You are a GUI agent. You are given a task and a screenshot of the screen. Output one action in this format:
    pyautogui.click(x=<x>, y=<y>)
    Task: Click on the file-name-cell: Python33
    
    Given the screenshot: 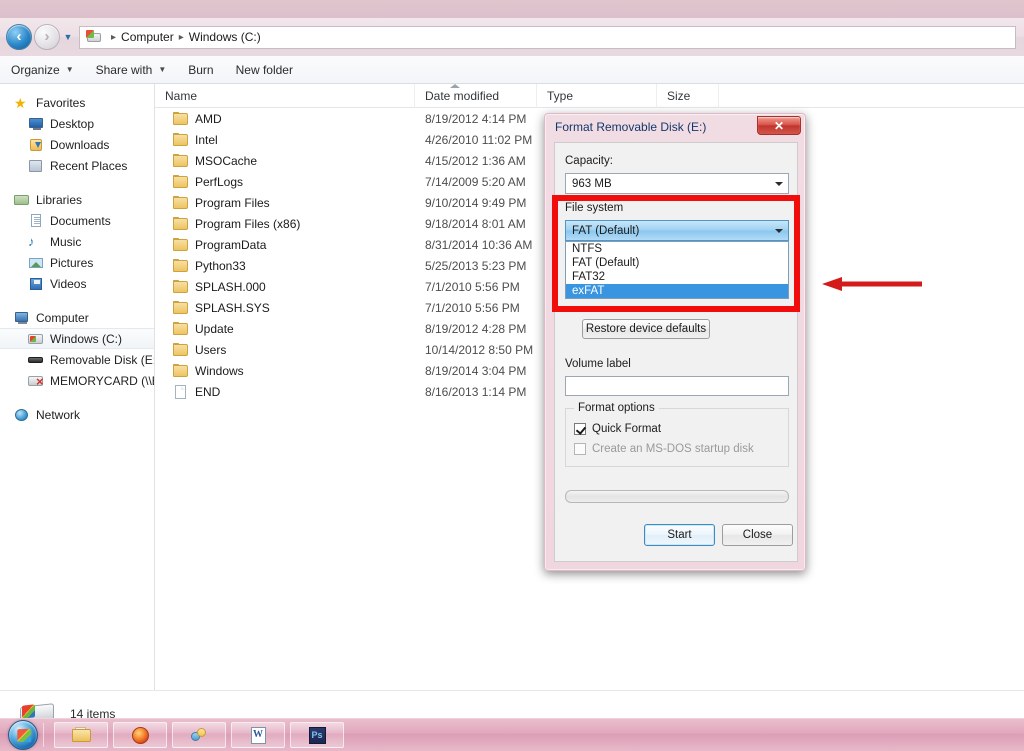 What is the action you would take?
    pyautogui.click(x=285, y=265)
    